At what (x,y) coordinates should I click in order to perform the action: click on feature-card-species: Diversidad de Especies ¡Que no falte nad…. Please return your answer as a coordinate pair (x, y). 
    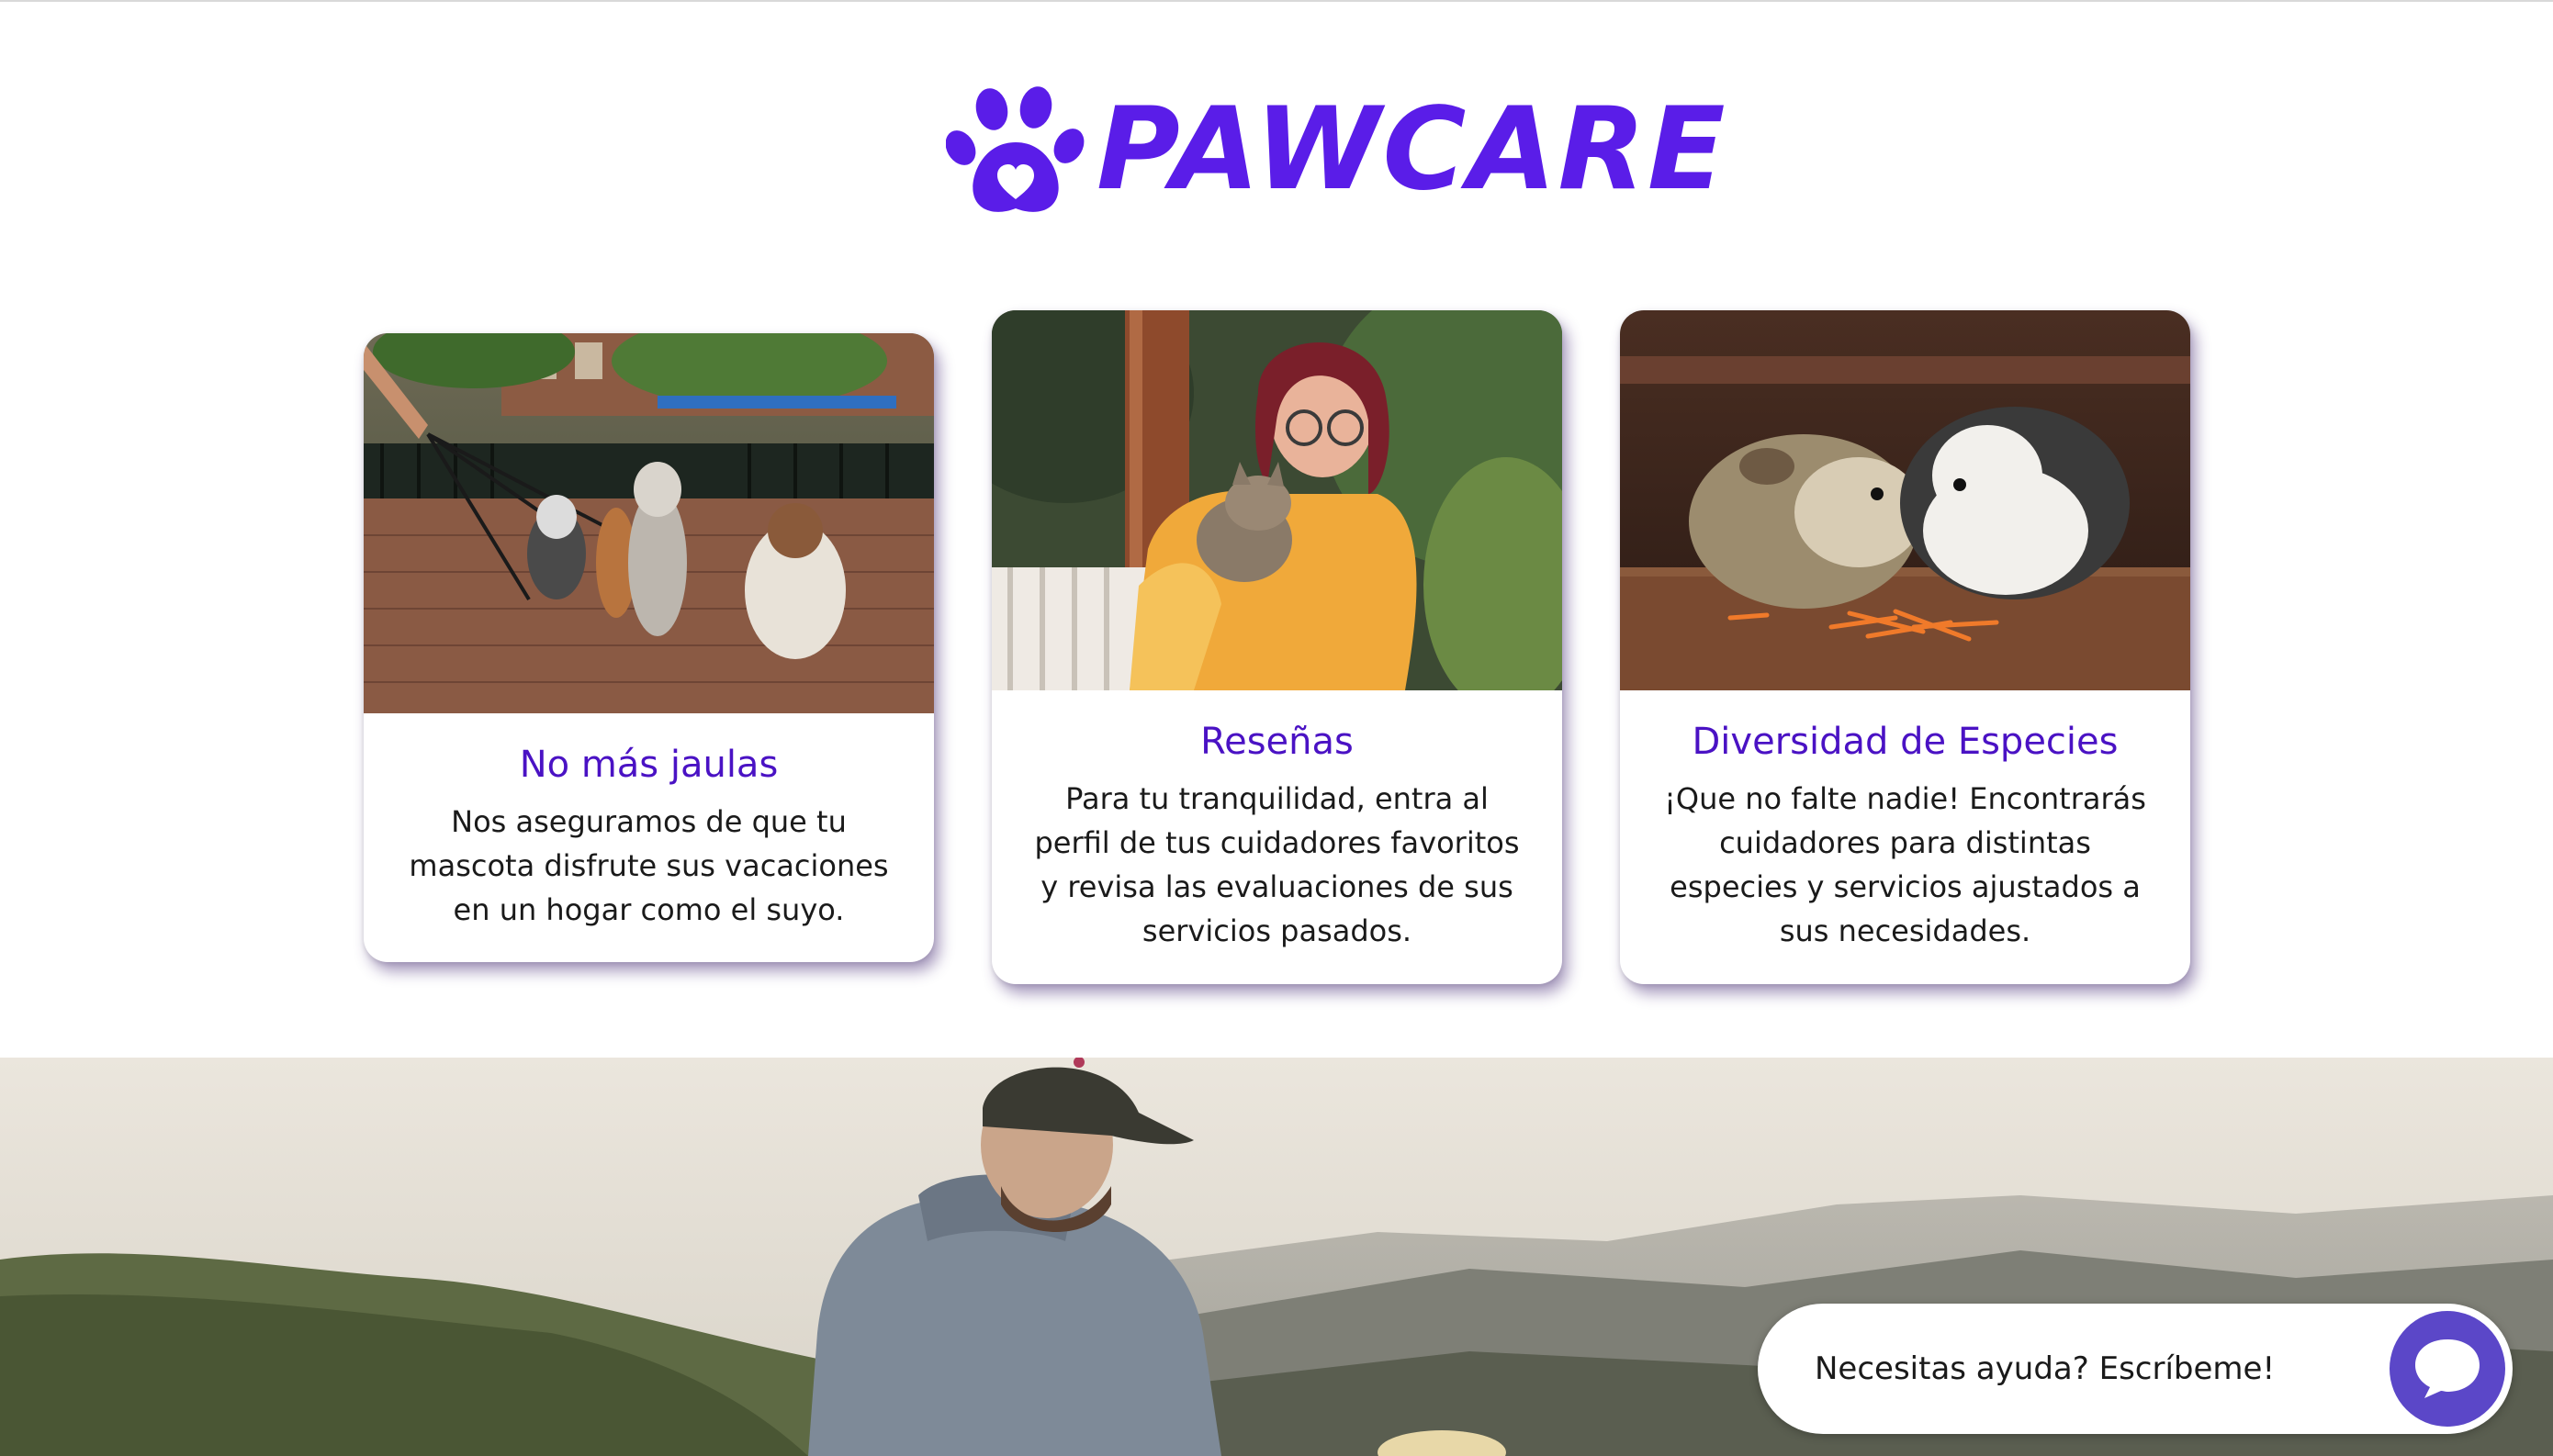
    Looking at the image, I should click on (1905, 647).